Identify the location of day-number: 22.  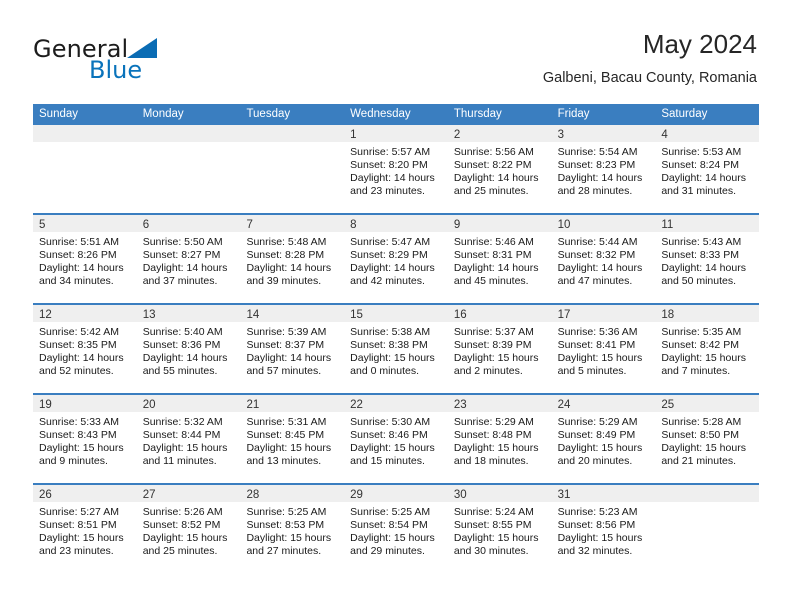
(356, 405).